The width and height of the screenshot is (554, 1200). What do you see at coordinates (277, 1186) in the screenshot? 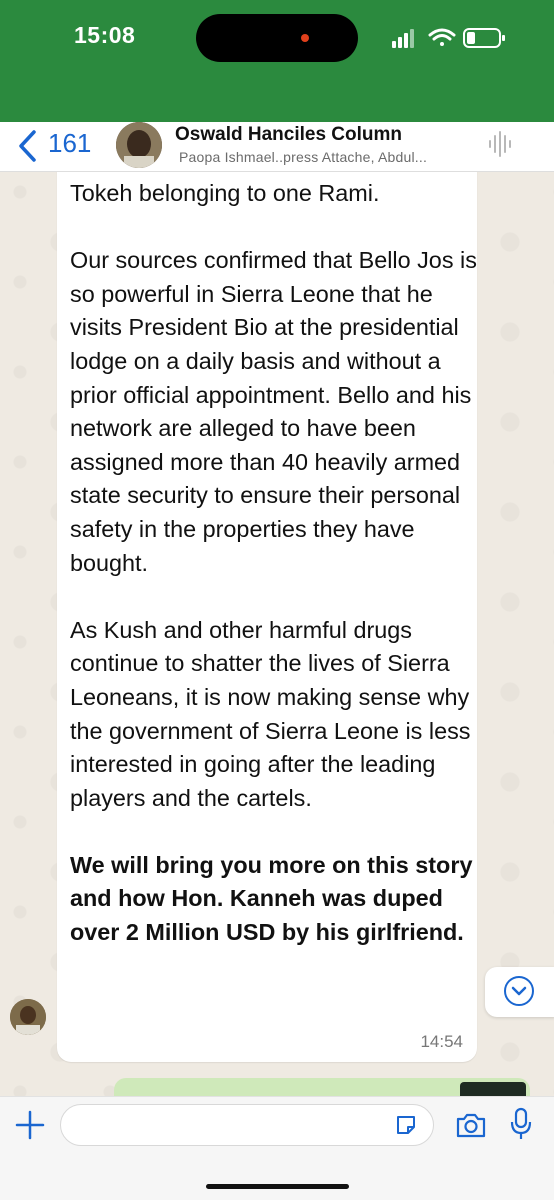
I see `home-indicator` at bounding box center [277, 1186].